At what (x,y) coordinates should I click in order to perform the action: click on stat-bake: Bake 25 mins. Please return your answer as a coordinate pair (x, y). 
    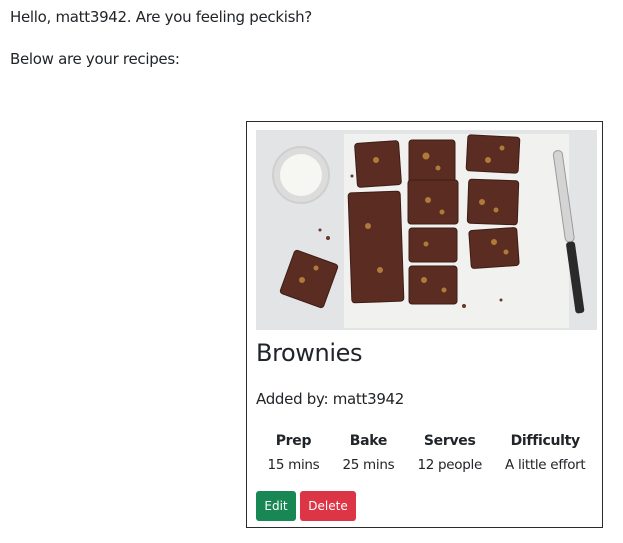
    Looking at the image, I should click on (368, 453).